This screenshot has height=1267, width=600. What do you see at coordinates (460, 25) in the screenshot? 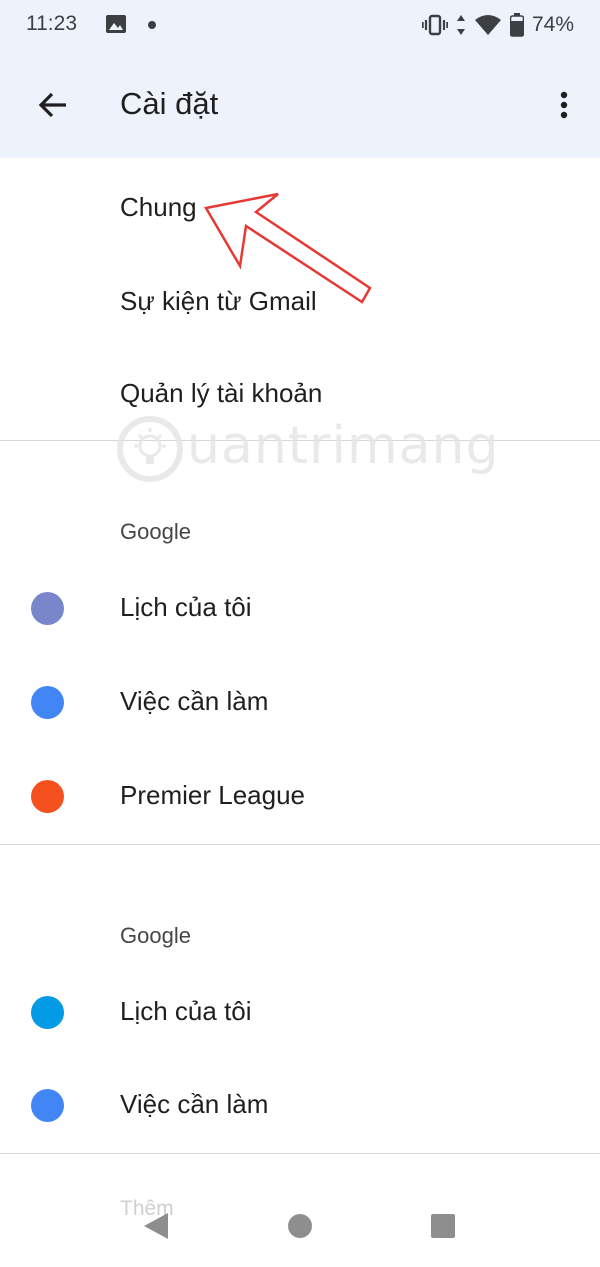
I see `data-arrows-icon` at bounding box center [460, 25].